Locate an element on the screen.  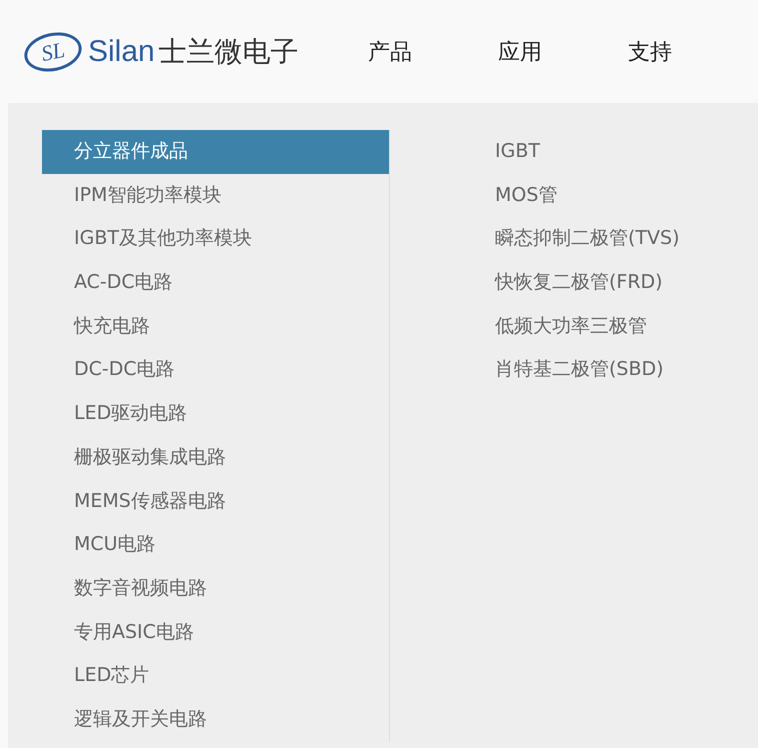
category-item: MCU电路 is located at coordinates (215, 545).